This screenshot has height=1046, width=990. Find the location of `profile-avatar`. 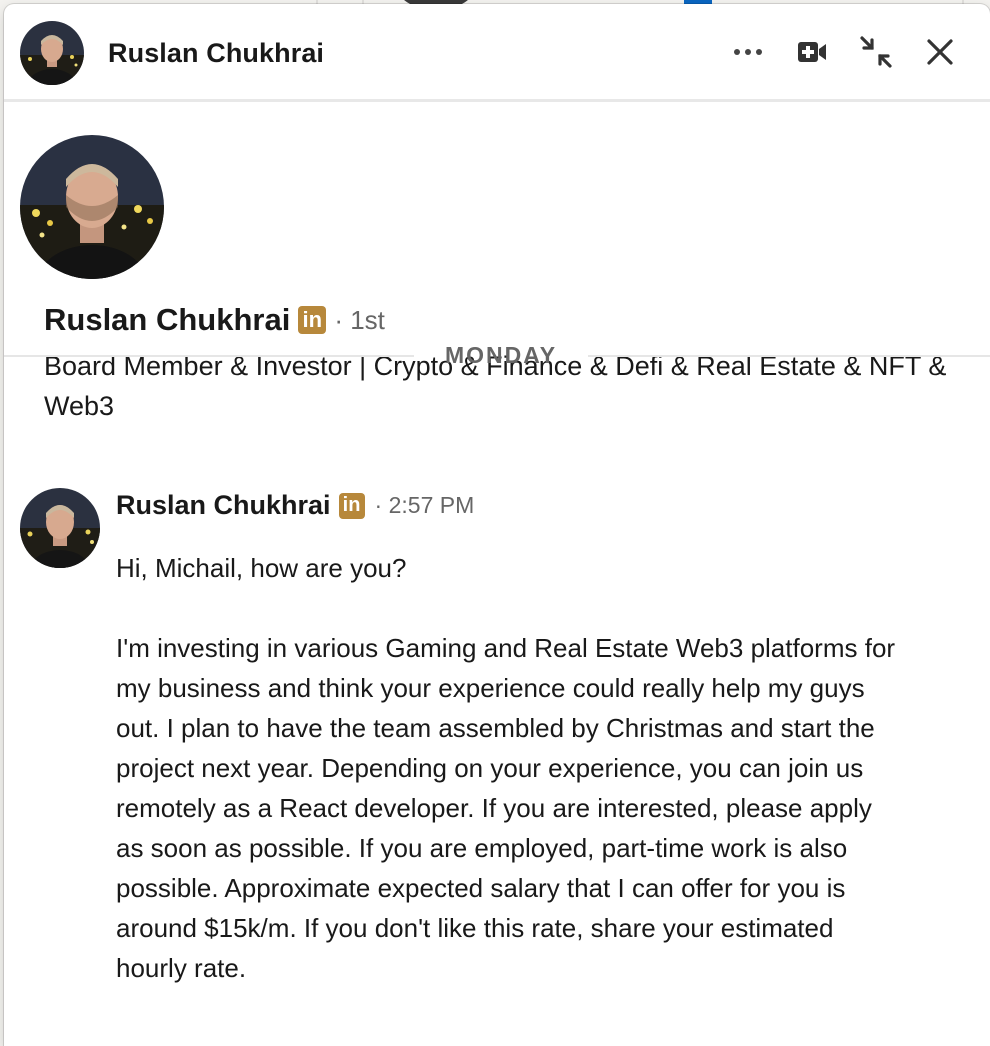

profile-avatar is located at coordinates (92, 207).